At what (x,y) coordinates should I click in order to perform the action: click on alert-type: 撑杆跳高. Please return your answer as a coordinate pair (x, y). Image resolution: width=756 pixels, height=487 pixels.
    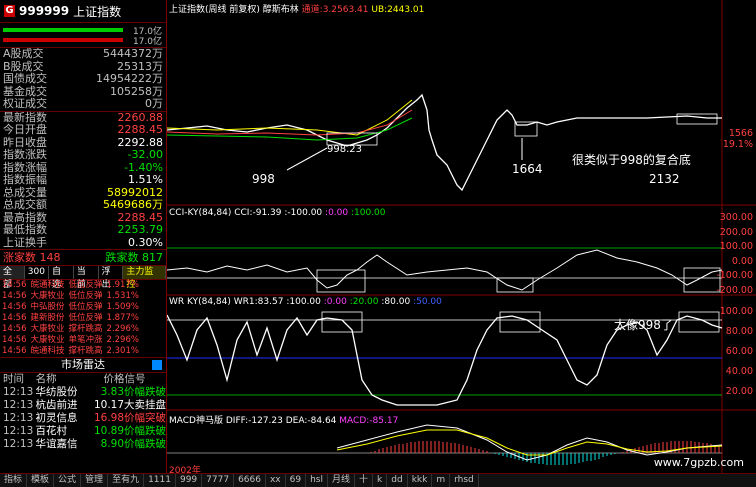
    Looking at the image, I should click on (85, 329).